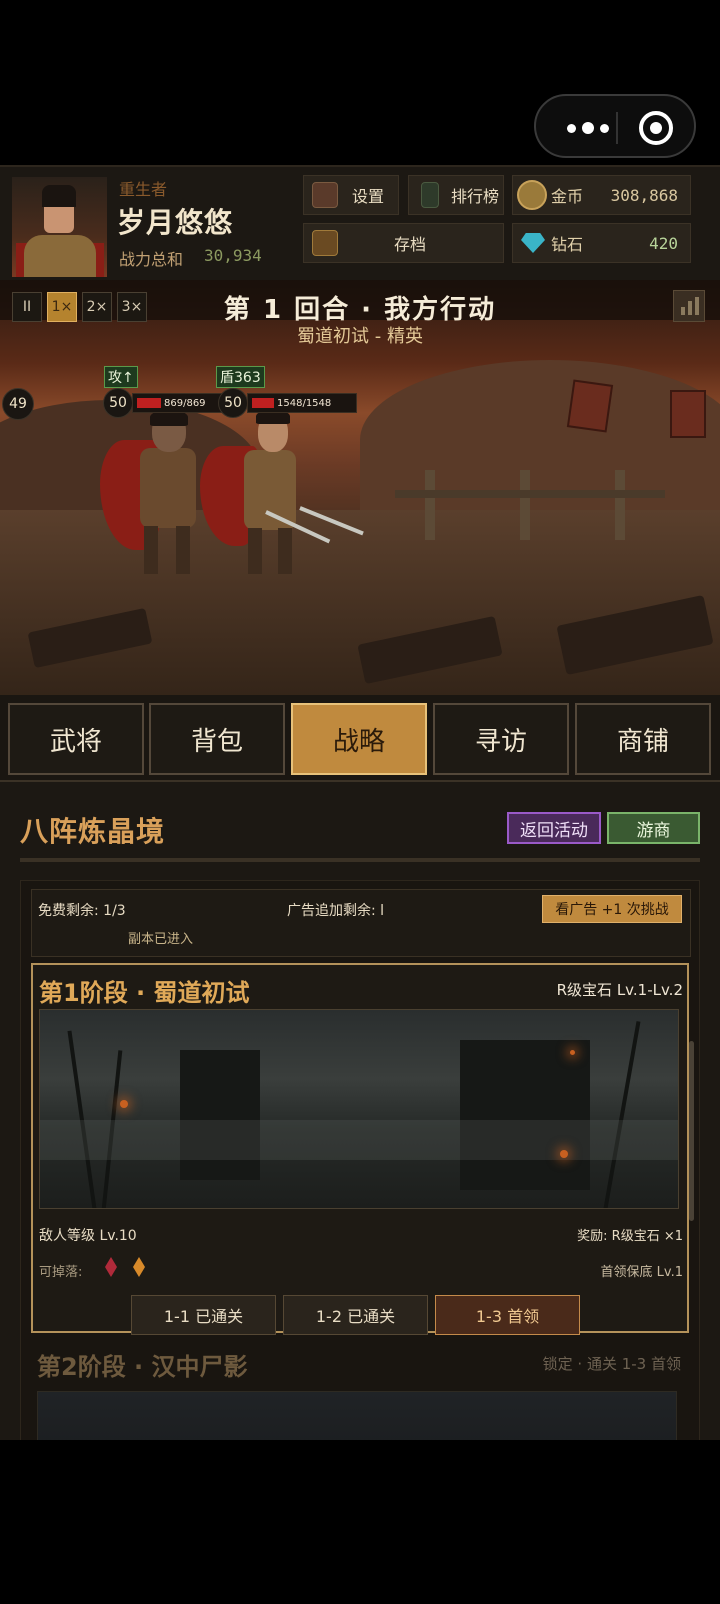  I want to click on settings-button: 设置, so click(351, 195).